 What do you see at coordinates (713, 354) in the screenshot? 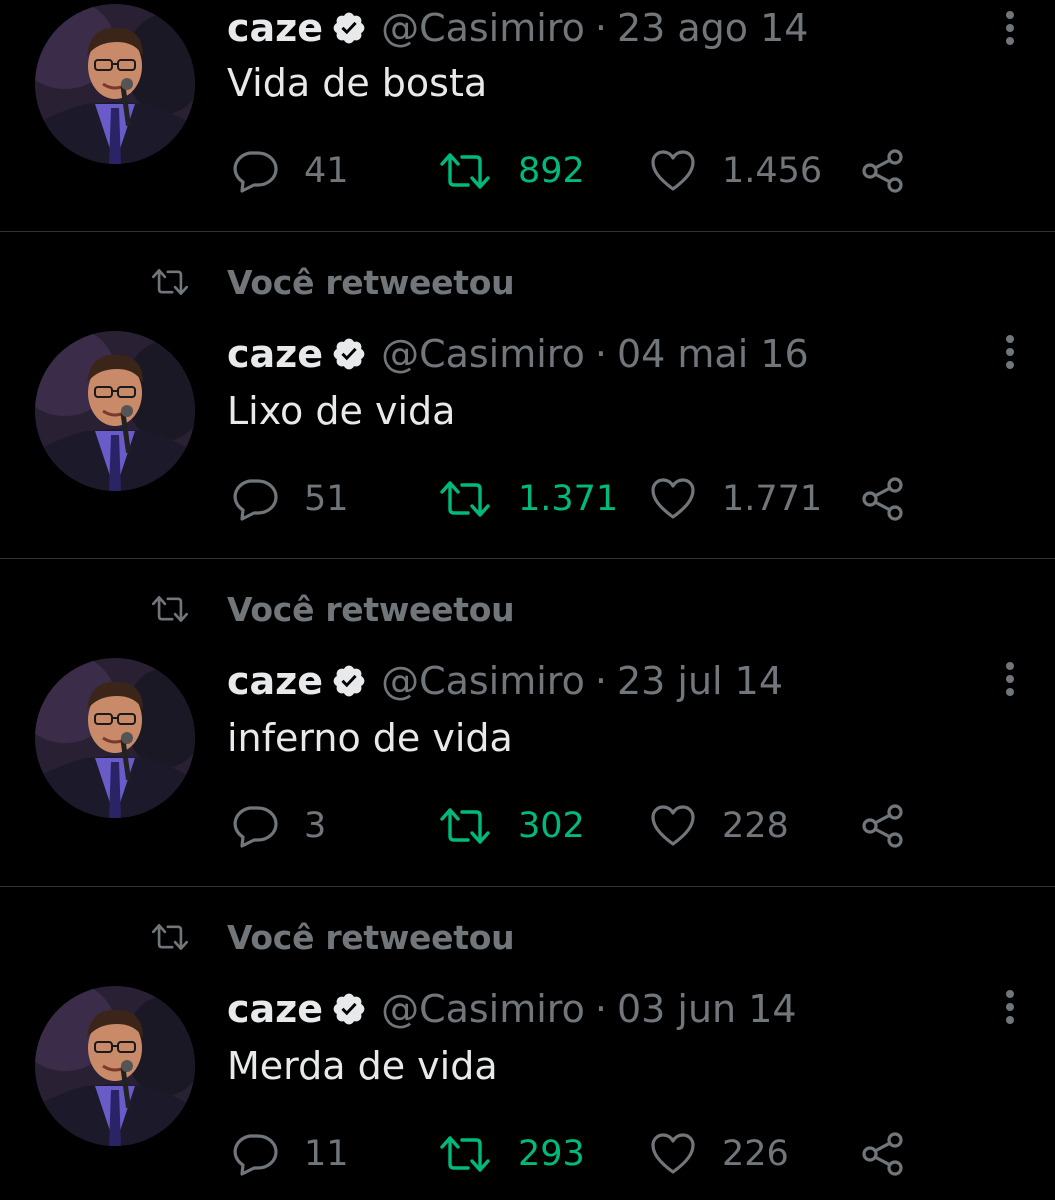
I see `tweet-date: 04 mai 16` at bounding box center [713, 354].